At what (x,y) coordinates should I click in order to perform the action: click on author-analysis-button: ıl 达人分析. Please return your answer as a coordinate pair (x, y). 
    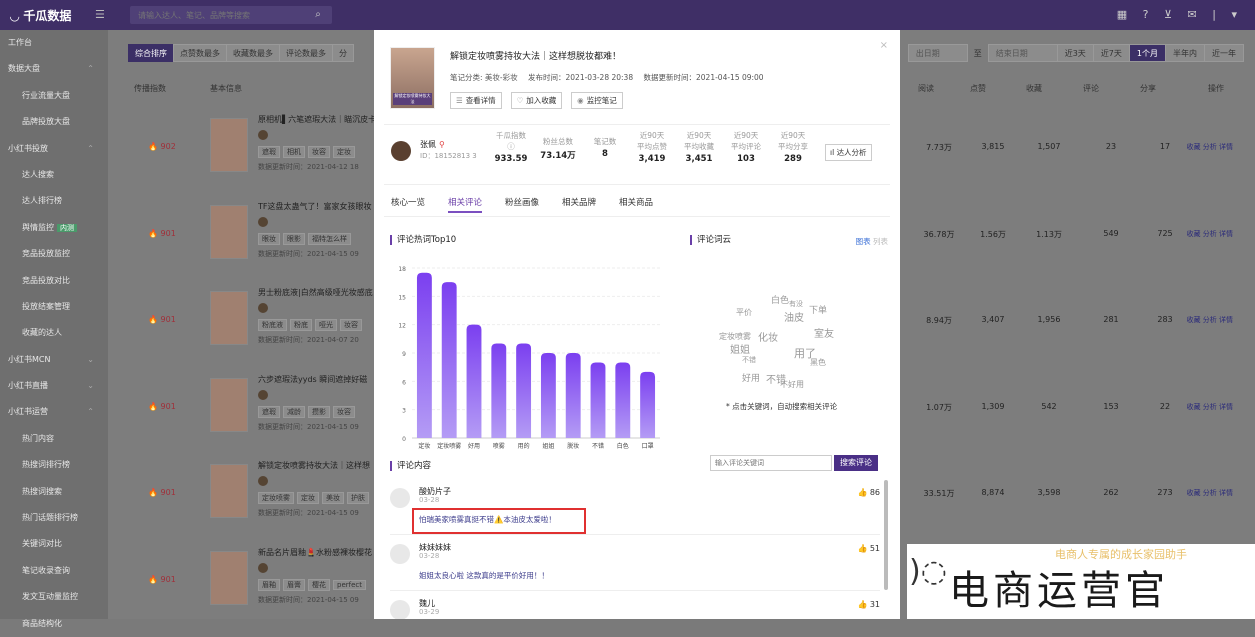
    Looking at the image, I should click on (848, 152).